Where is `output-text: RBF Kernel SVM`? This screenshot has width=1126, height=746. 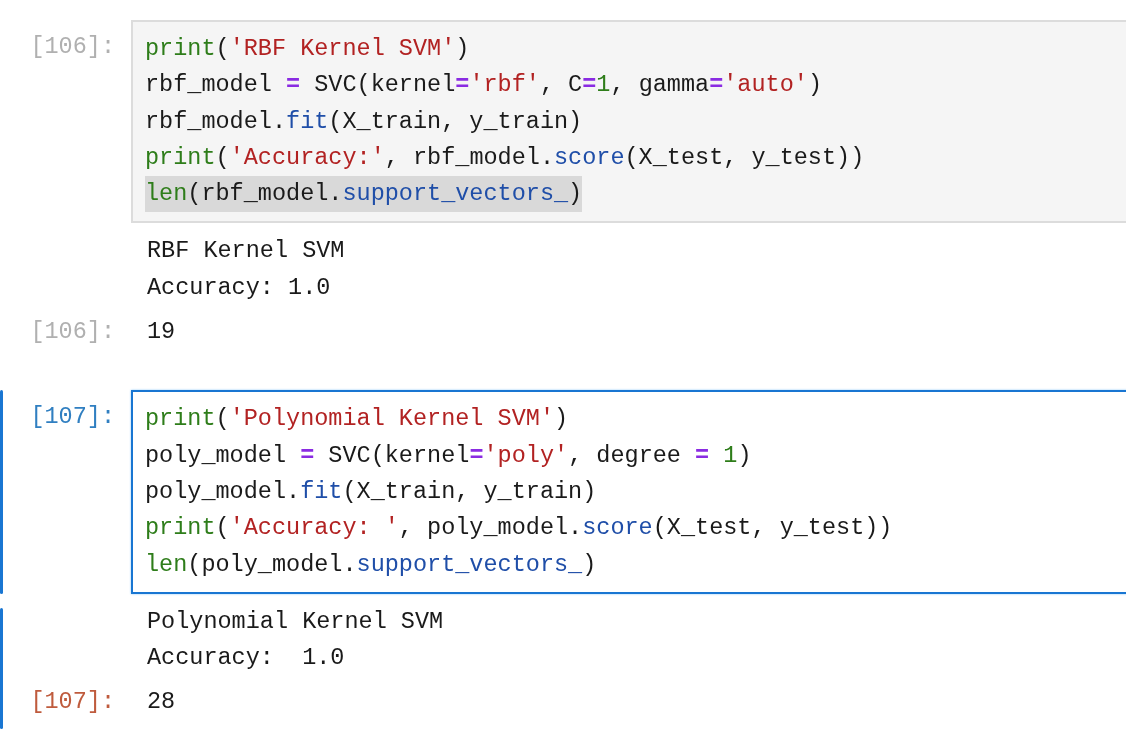 output-text: RBF Kernel SVM is located at coordinates (246, 251).